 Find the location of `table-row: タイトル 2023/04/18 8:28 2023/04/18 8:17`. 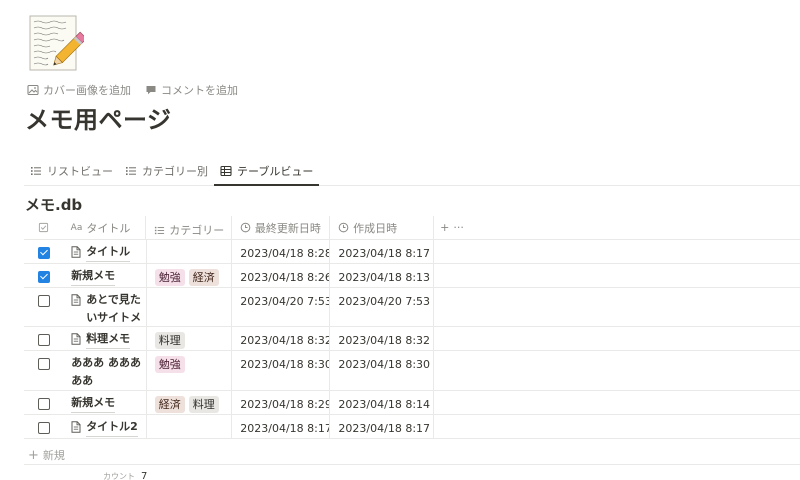

table-row: タイトル 2023/04/18 8:28 2023/04/18 8:17 is located at coordinates (412, 252).